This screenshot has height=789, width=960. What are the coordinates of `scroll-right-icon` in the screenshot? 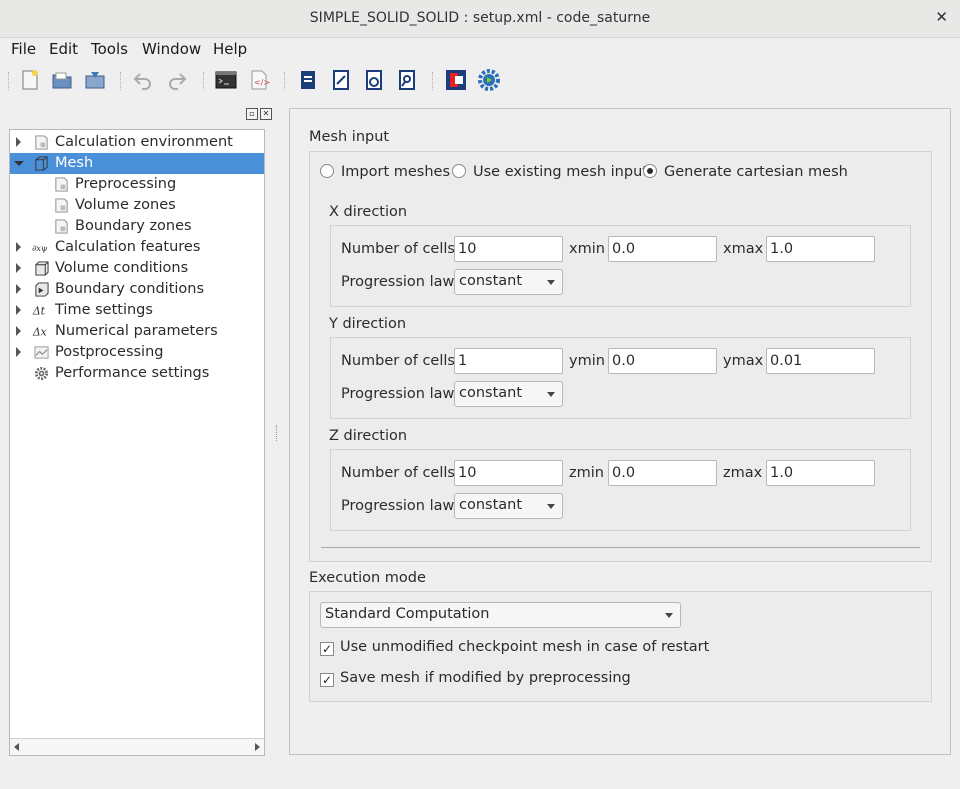 It's located at (257, 747).